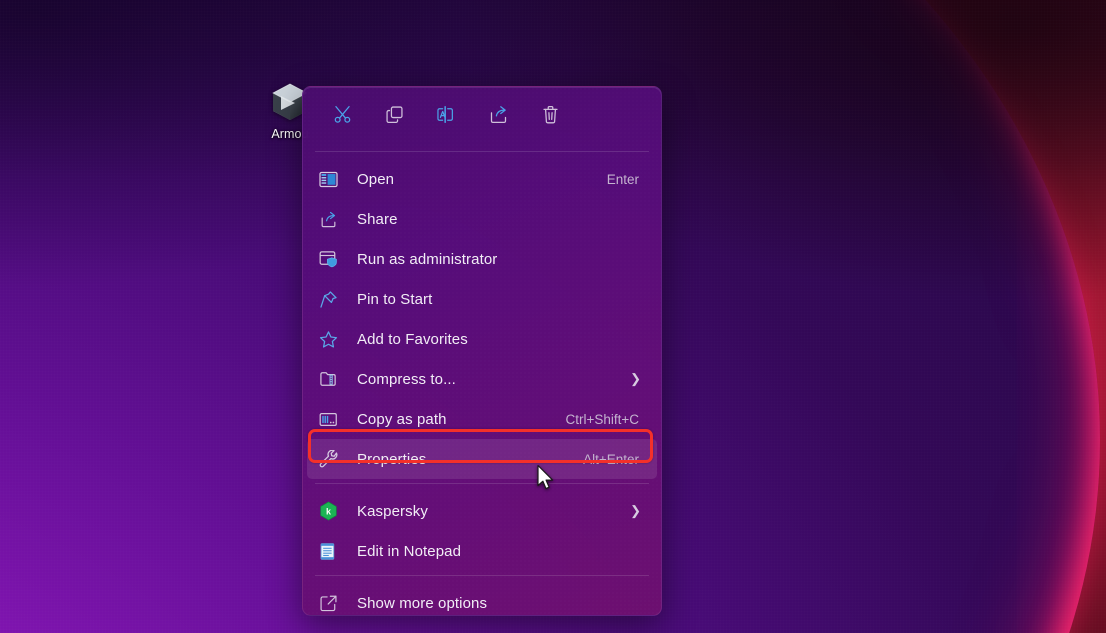 The width and height of the screenshot is (1106, 633). Describe the element at coordinates (332, 419) in the screenshot. I see `copy-path-icon` at that location.